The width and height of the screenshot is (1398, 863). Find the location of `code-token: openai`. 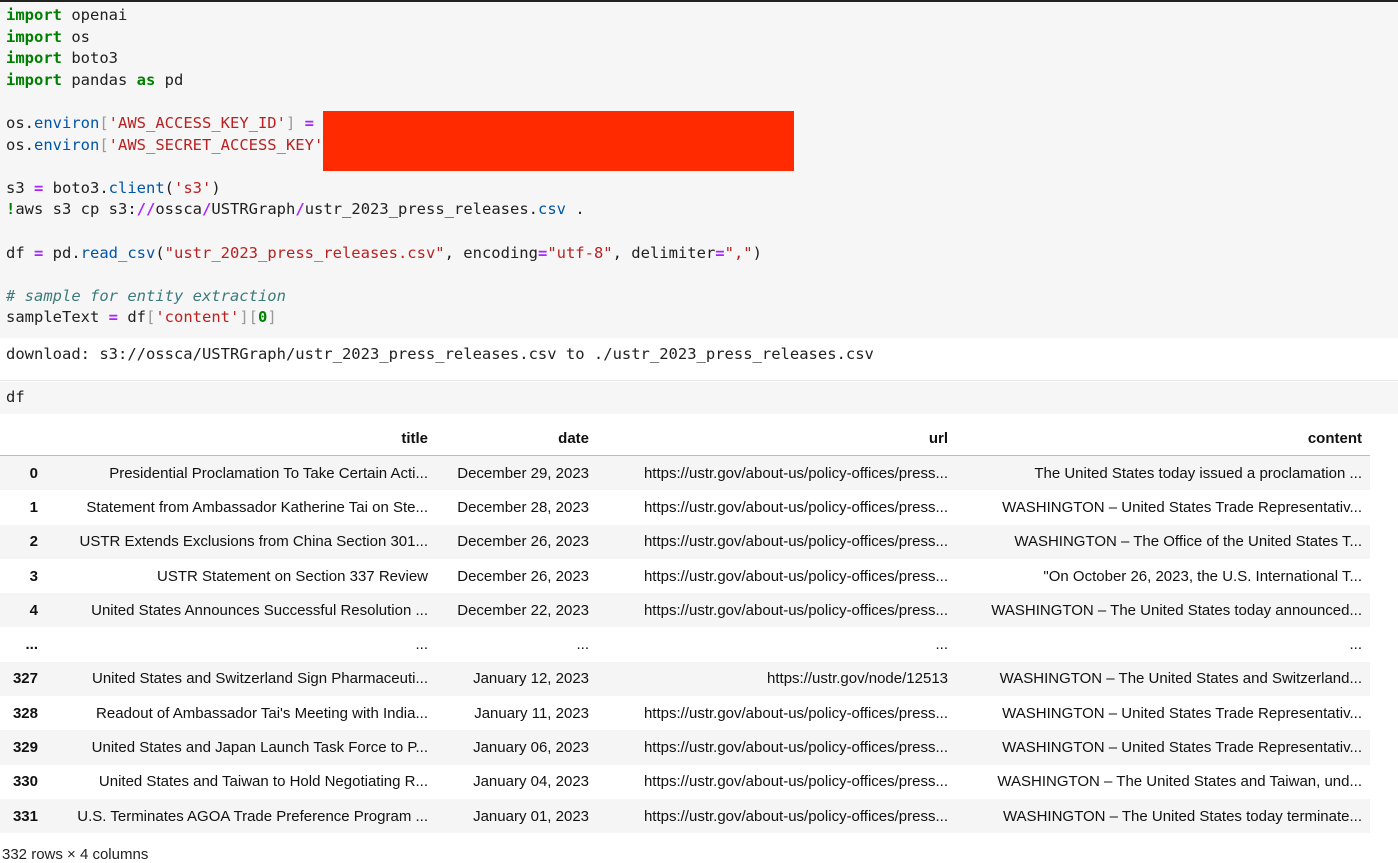

code-token: openai is located at coordinates (95, 15).